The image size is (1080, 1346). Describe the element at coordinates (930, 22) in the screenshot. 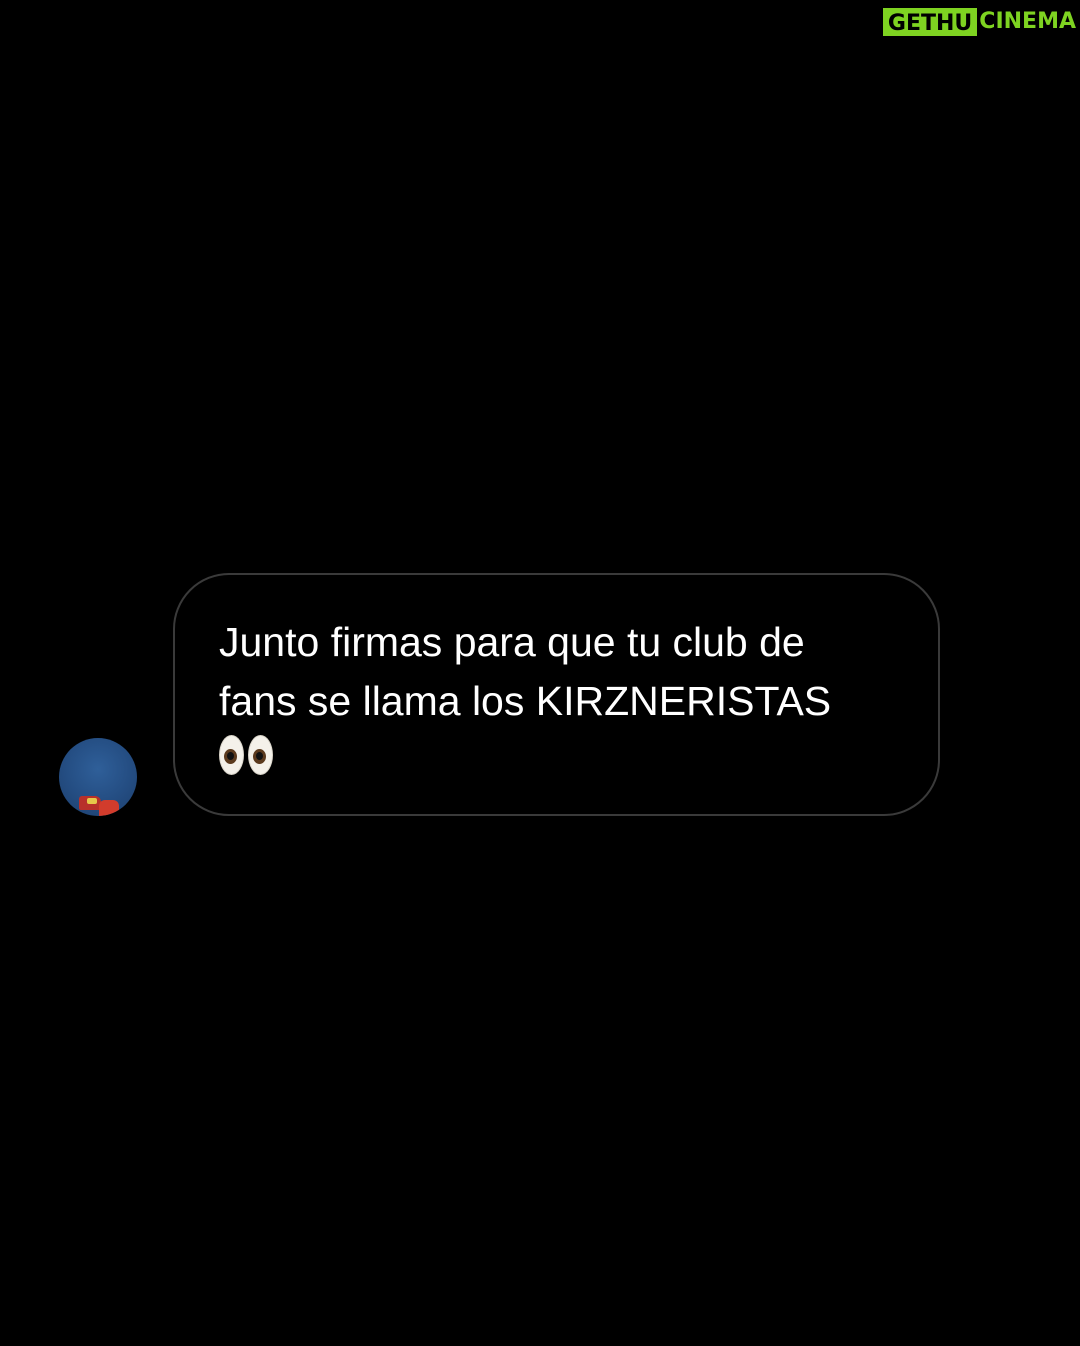

I see `watermark-part1: GETHU` at that location.